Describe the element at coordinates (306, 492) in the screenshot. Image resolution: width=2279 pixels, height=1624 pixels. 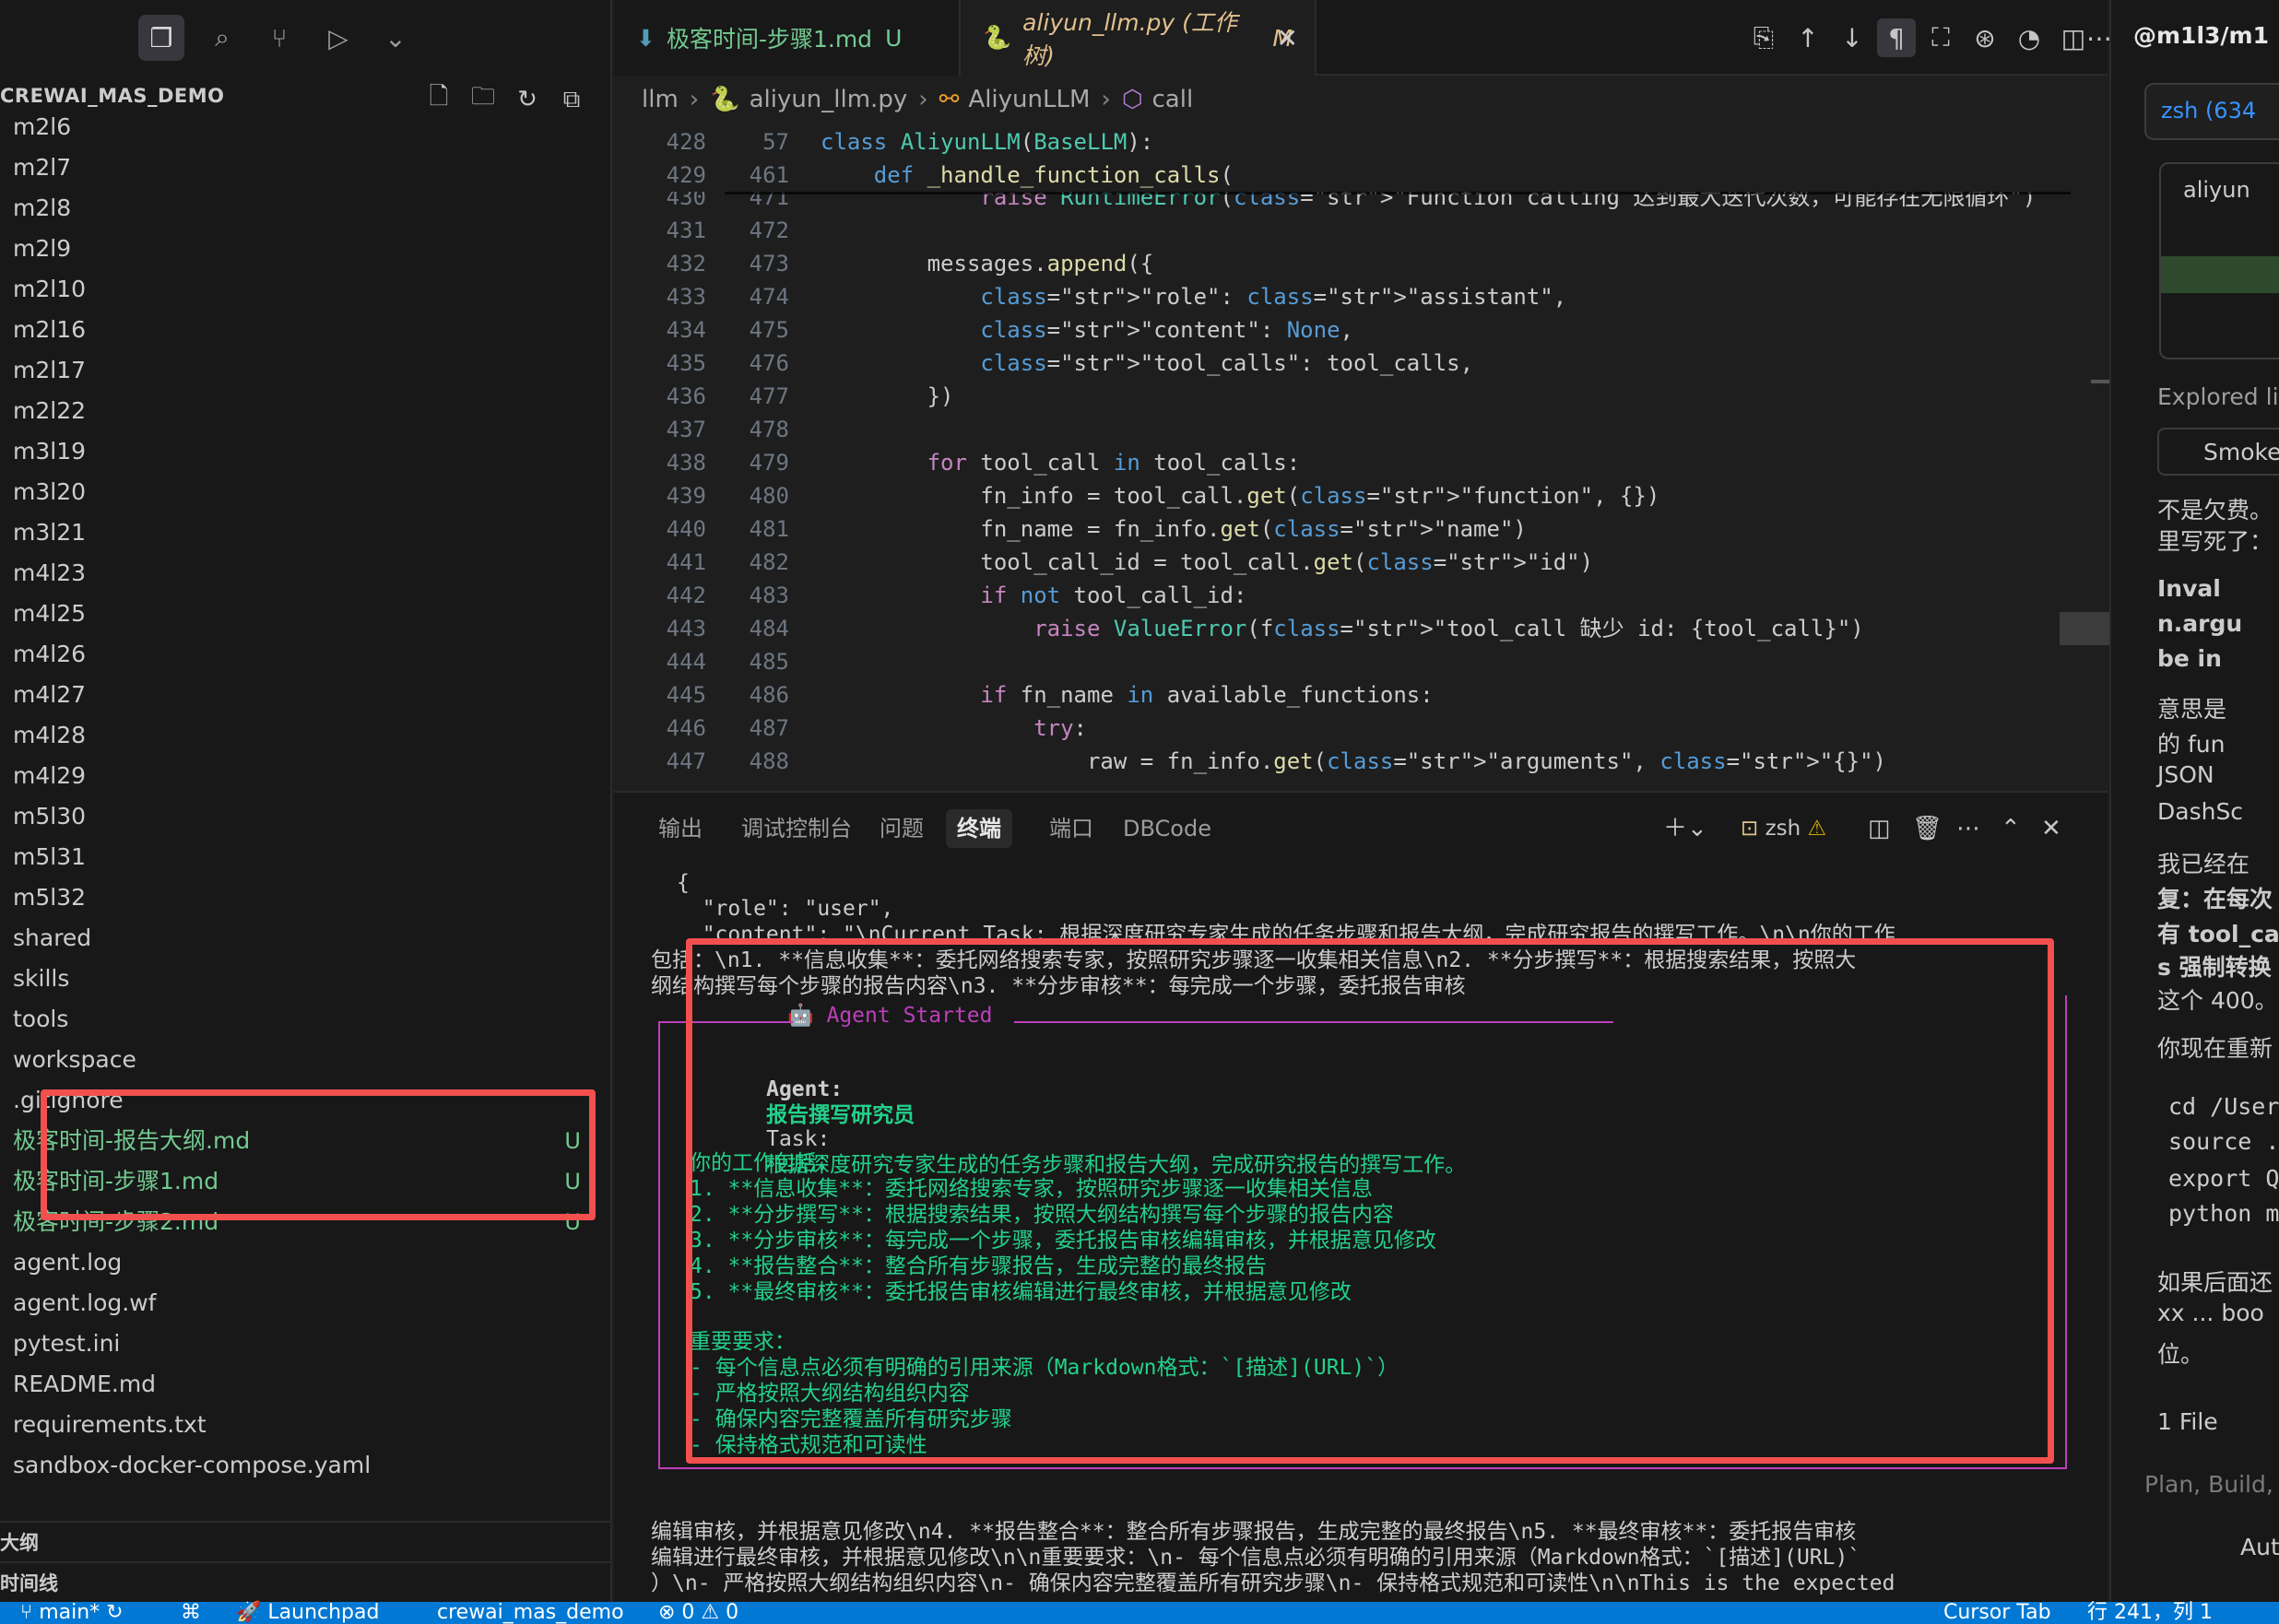
I see `tree-item: m3l20` at that location.